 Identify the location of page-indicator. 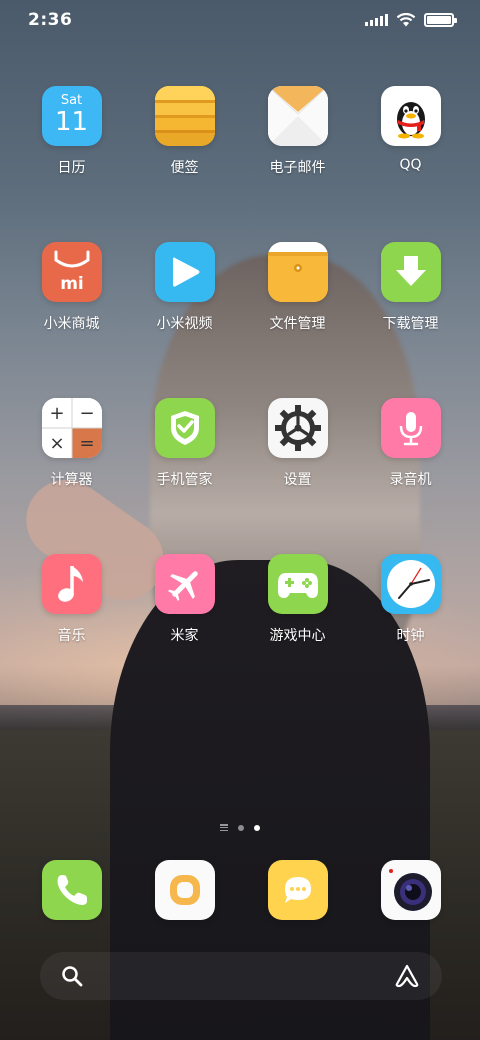
(240, 827).